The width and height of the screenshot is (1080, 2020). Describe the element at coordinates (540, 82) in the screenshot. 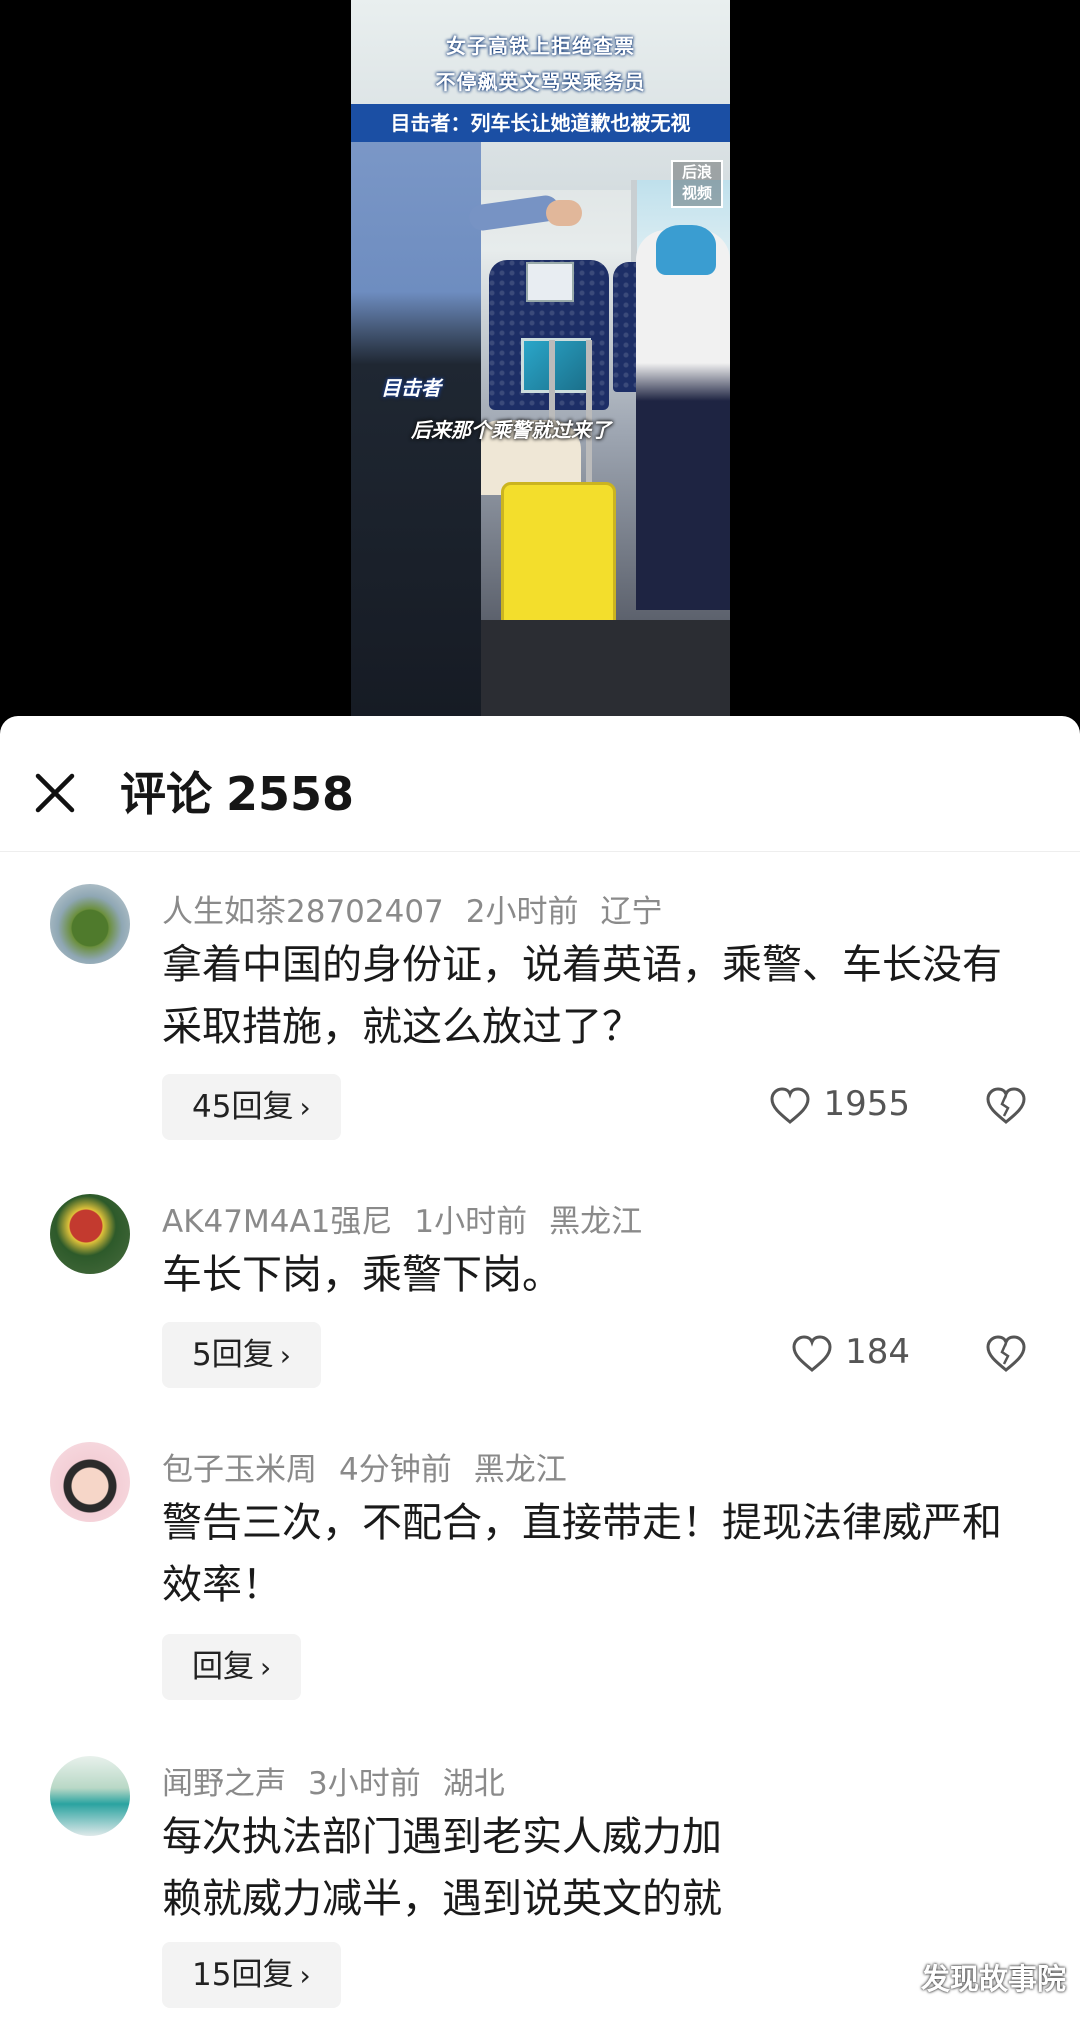

I see `video-caption-line2: 不停飙英文骂哭乘务员` at that location.